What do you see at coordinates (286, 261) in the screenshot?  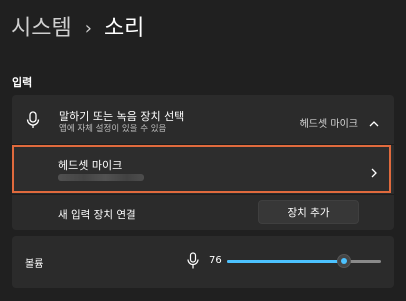 I see `slider-fill` at bounding box center [286, 261].